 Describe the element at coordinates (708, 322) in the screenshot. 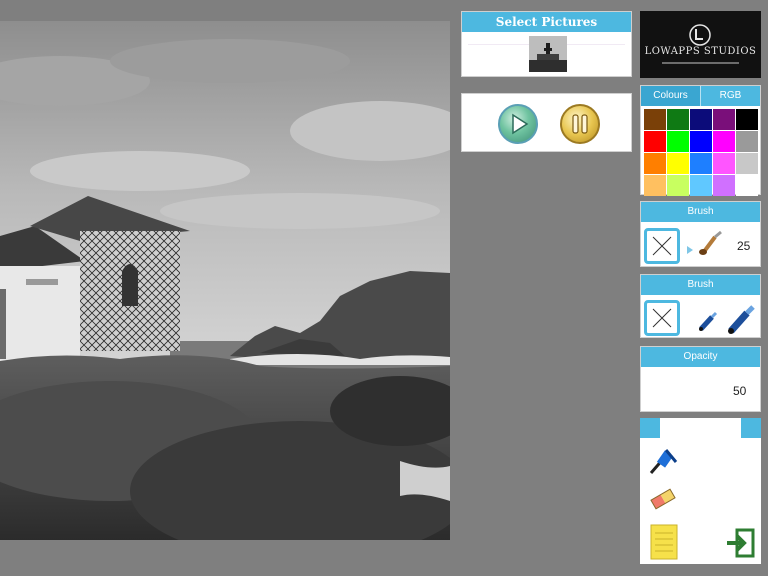

I see `pen-small-icon` at that location.